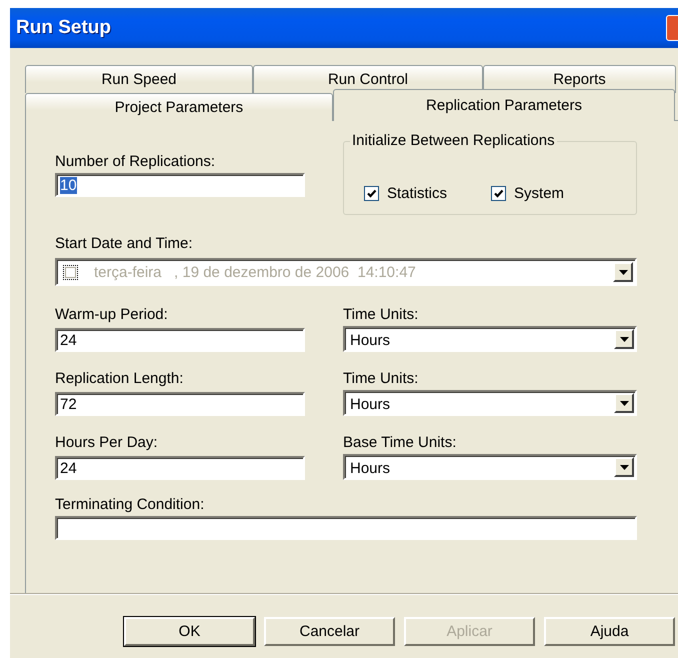 Image resolution: width=678 pixels, height=658 pixels. What do you see at coordinates (400, 442) in the screenshot?
I see `field-label: Base Time Units:` at bounding box center [400, 442].